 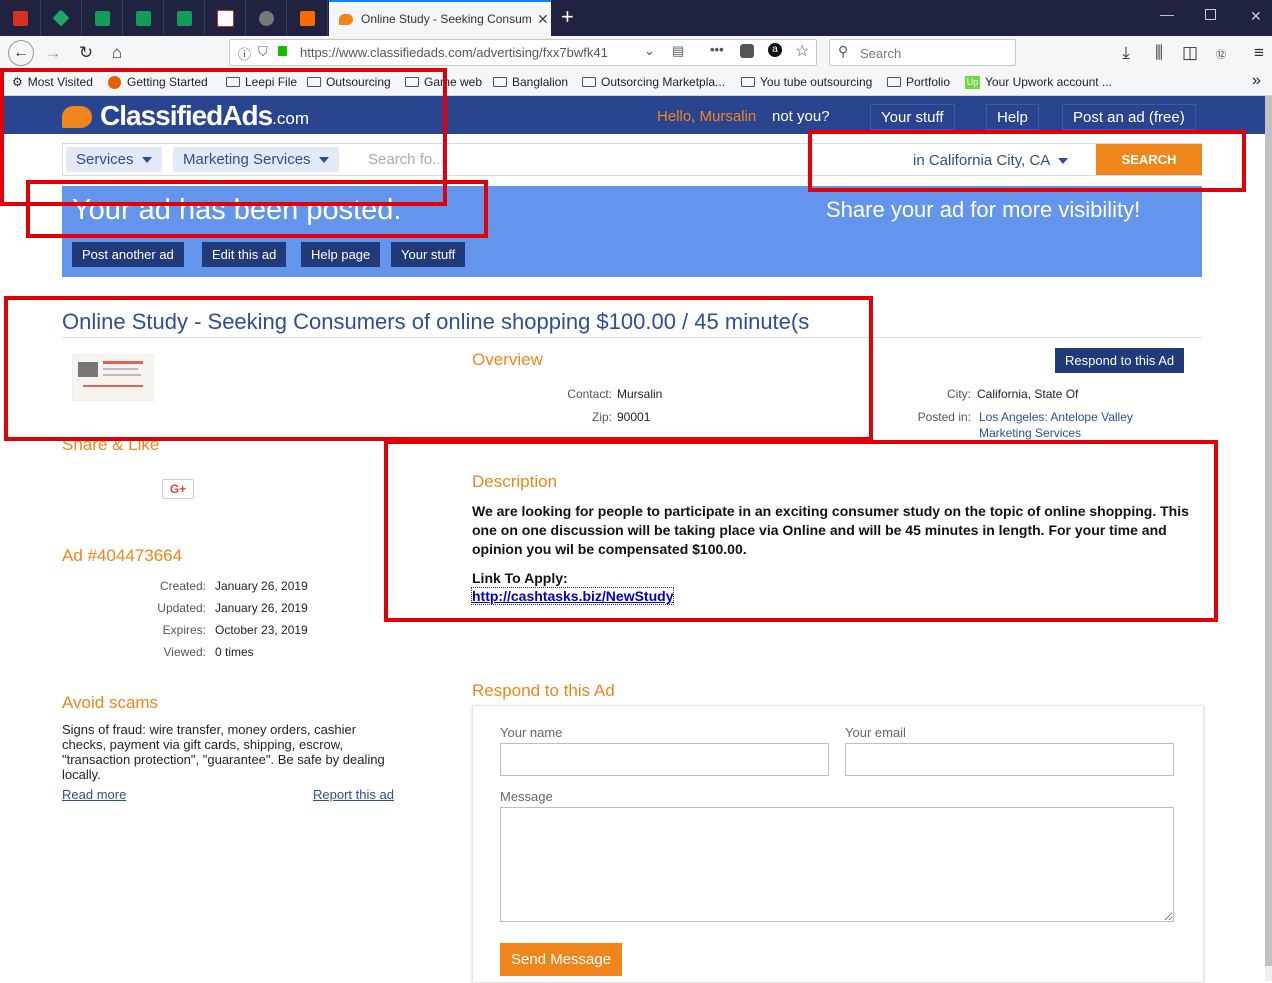 What do you see at coordinates (341, 254) in the screenshot?
I see `help-page-button: Help page` at bounding box center [341, 254].